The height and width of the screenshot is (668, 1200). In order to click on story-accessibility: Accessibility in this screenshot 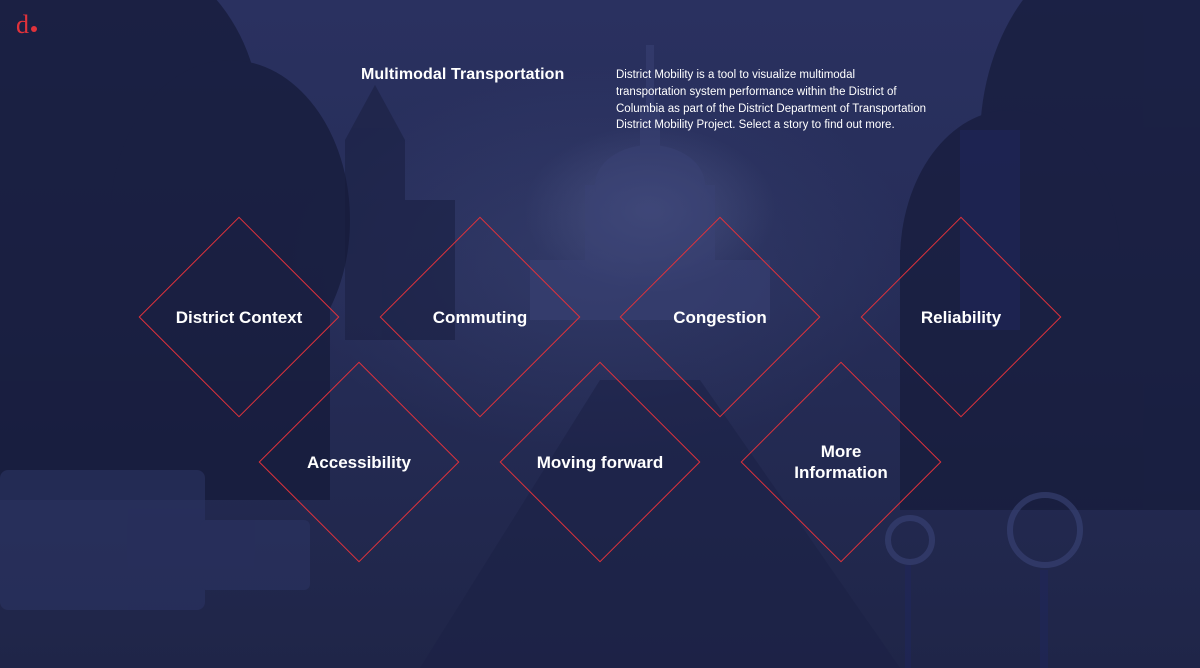, I will do `click(359, 462)`.